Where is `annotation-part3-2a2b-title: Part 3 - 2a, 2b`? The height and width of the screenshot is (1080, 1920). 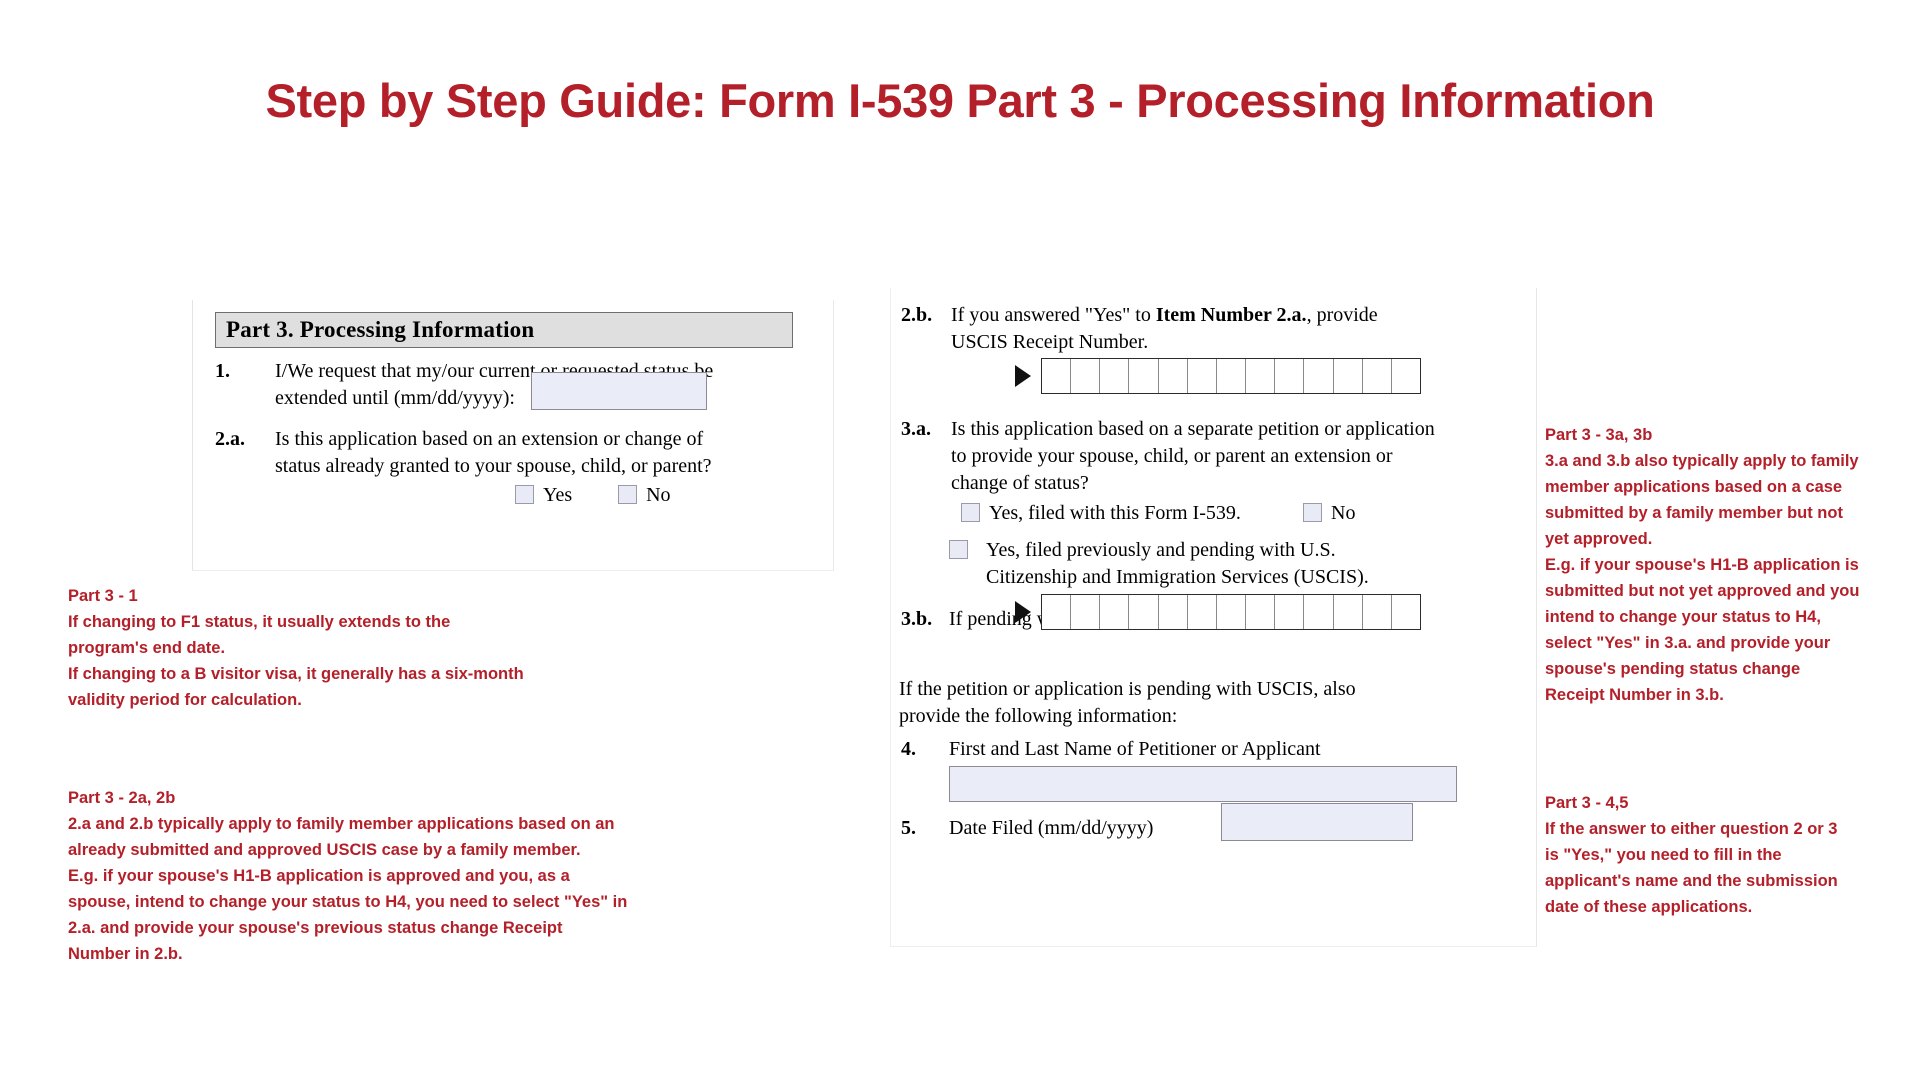
annotation-part3-2a2b-title: Part 3 - 2a, 2b is located at coordinates (122, 798).